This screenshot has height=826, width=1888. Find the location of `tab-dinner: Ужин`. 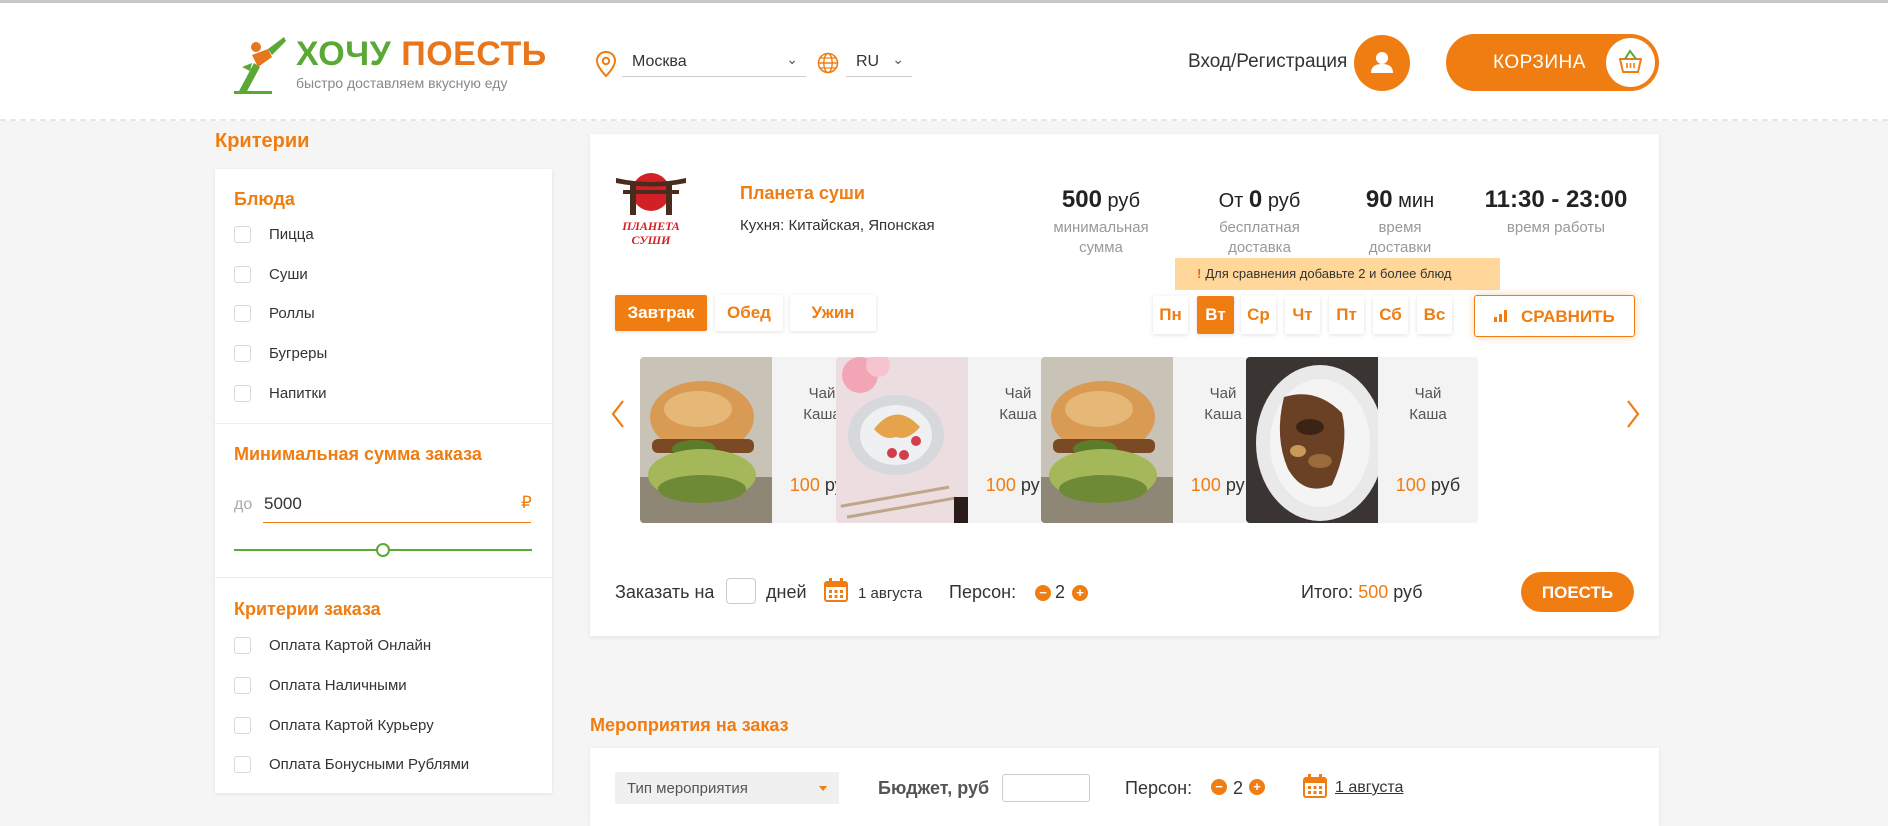

tab-dinner: Ужин is located at coordinates (833, 313).